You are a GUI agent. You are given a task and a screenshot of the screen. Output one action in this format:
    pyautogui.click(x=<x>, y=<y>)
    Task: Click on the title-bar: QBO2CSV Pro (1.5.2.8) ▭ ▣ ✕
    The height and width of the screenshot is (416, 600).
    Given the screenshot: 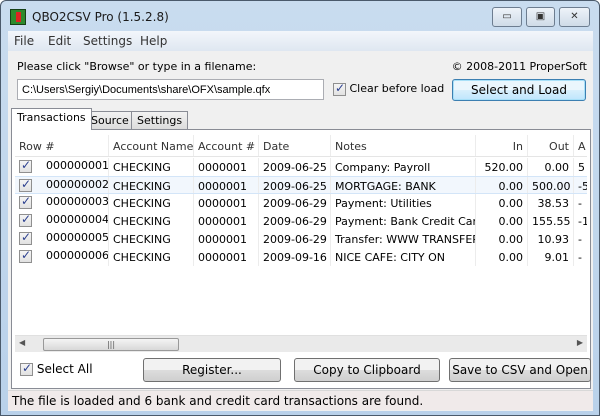 What is the action you would take?
    pyautogui.click(x=300, y=16)
    